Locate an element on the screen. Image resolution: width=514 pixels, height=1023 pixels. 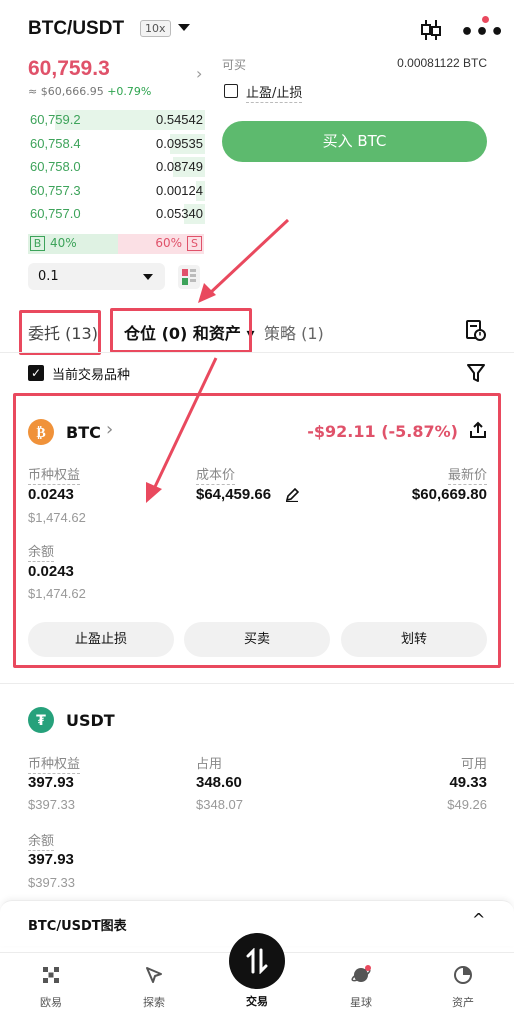
usdt-balance: 397.93 is located at coordinates (51, 859).